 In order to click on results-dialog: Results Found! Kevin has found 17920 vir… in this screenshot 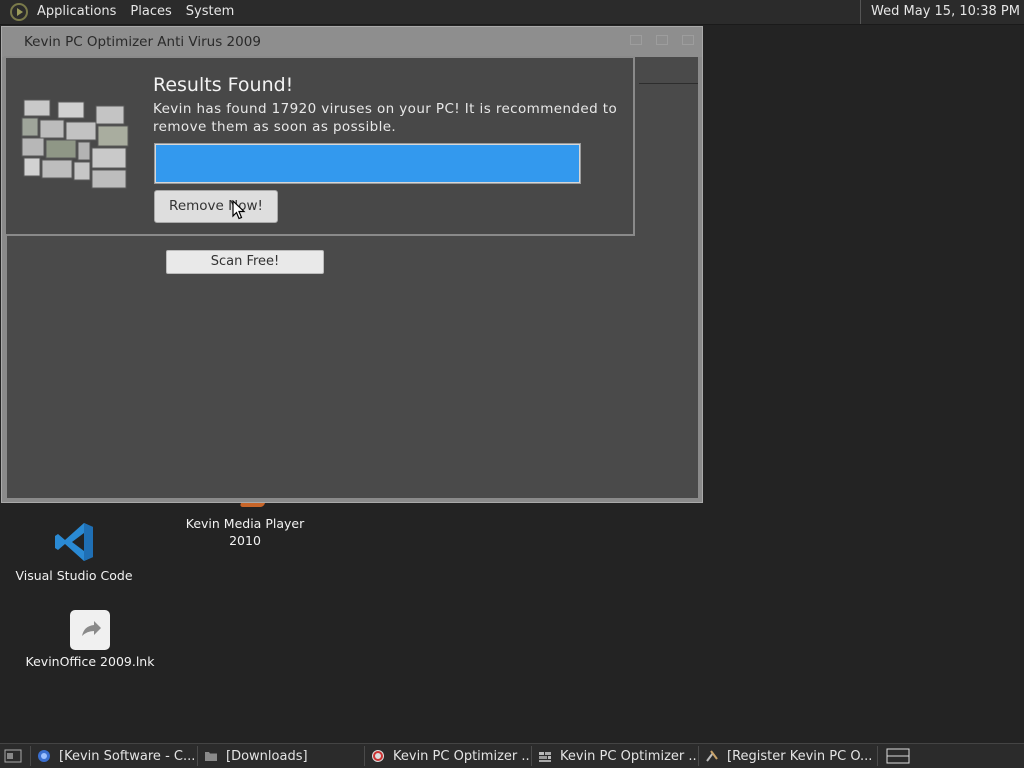, I will do `click(319, 146)`.